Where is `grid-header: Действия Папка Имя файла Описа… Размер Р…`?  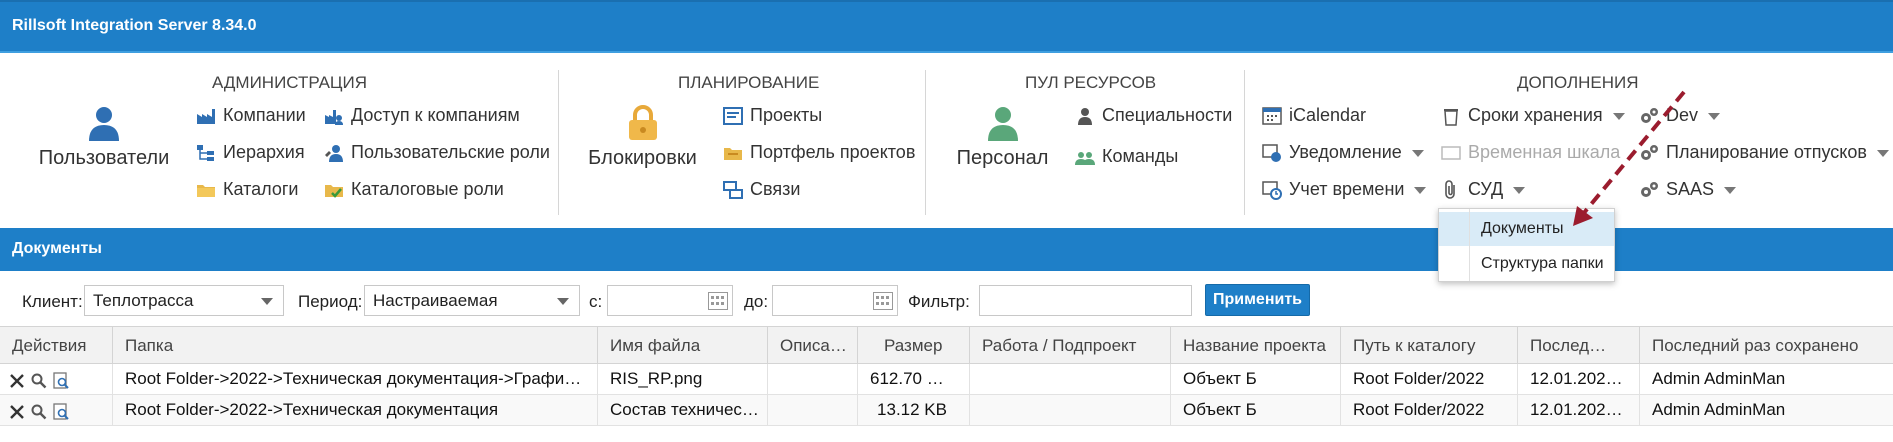 grid-header: Действия Папка Имя файла Описа… Размер Р… is located at coordinates (946, 345).